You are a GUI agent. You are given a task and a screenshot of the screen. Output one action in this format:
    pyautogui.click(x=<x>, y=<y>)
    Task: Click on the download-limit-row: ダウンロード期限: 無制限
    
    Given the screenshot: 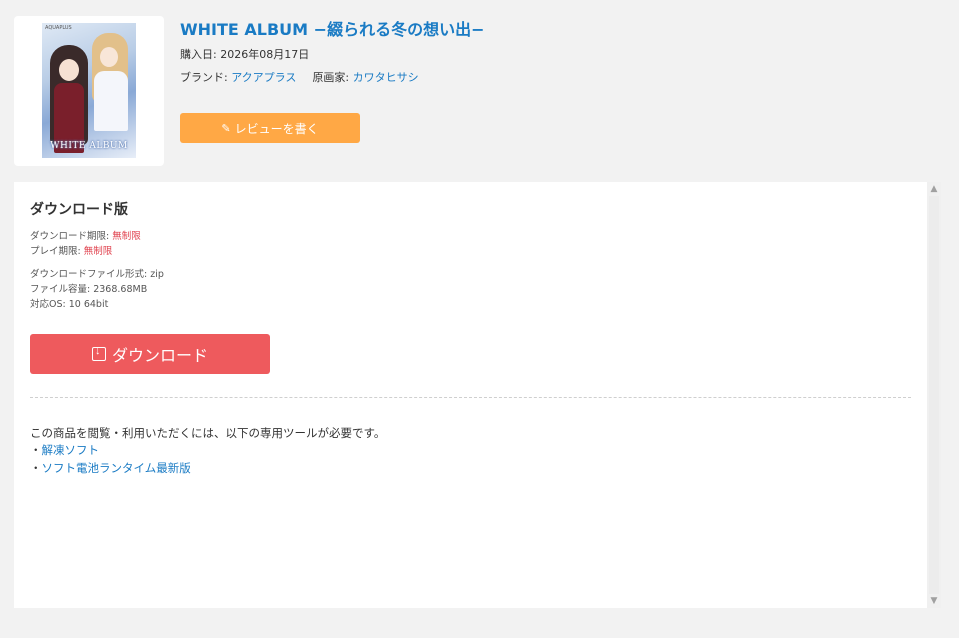 What is the action you would take?
    pyautogui.click(x=85, y=235)
    